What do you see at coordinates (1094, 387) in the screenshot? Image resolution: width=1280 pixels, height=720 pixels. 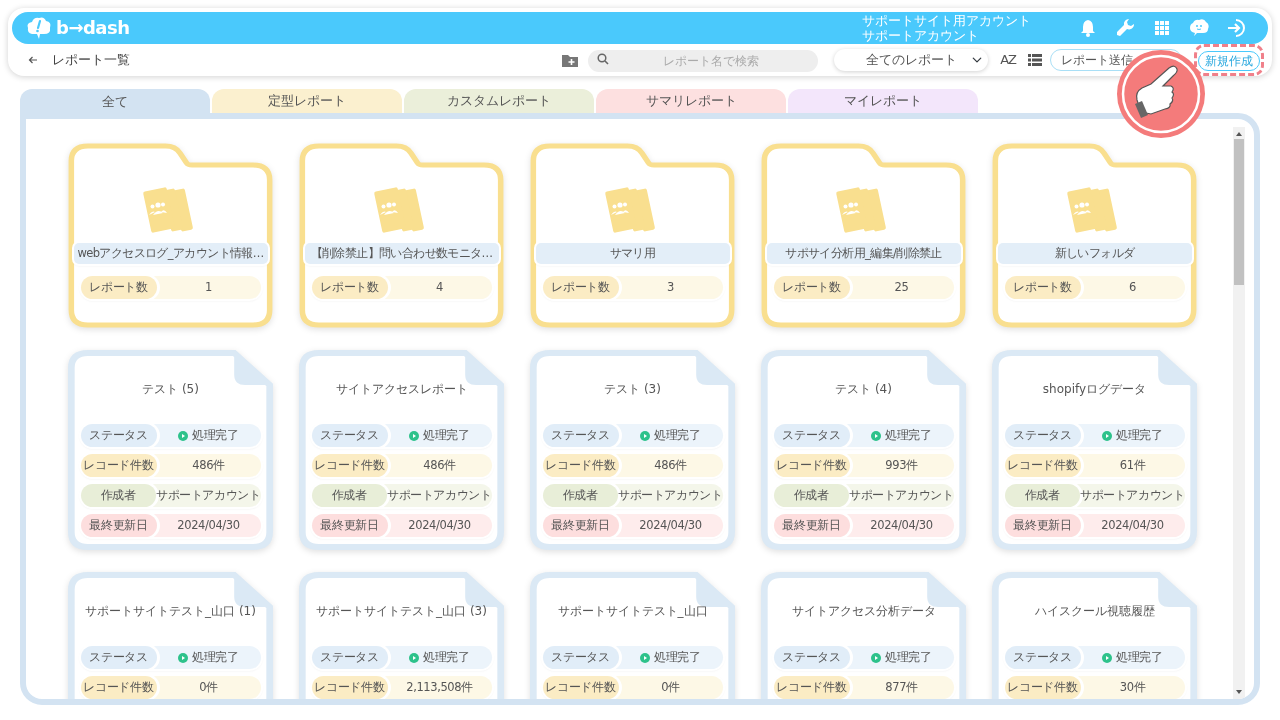 I see `report-title: shopifyログデータ` at bounding box center [1094, 387].